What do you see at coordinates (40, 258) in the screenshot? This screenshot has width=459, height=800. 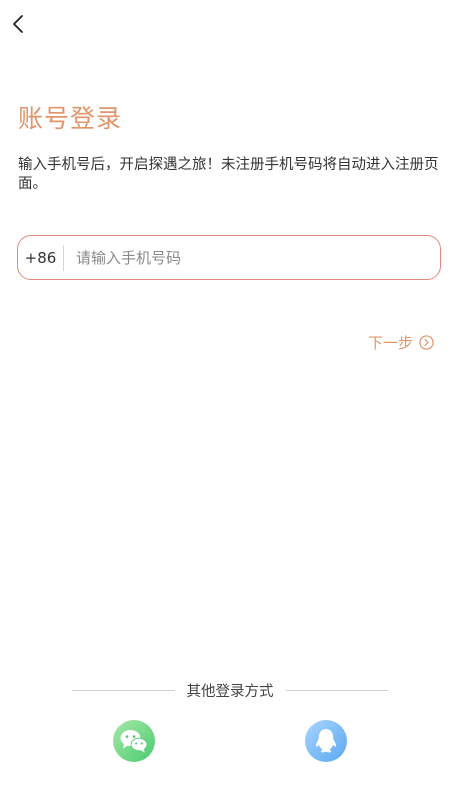 I see `country-code: +86` at bounding box center [40, 258].